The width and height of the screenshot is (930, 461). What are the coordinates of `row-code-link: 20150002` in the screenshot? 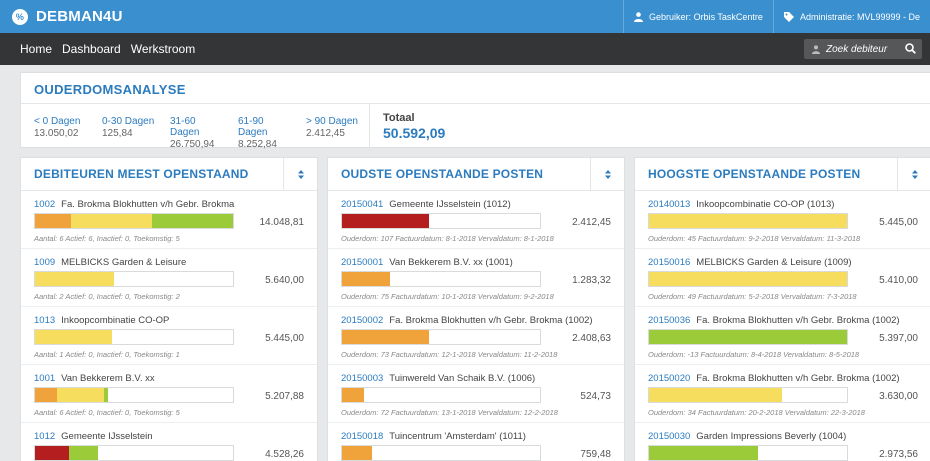 It's located at (362, 320).